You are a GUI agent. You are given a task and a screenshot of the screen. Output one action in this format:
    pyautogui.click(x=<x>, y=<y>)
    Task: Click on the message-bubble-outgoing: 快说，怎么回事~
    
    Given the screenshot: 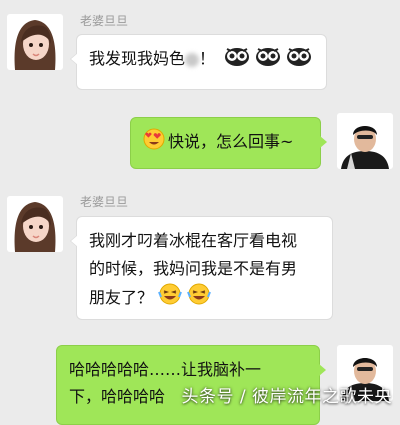 What is the action you would take?
    pyautogui.click(x=228, y=143)
    